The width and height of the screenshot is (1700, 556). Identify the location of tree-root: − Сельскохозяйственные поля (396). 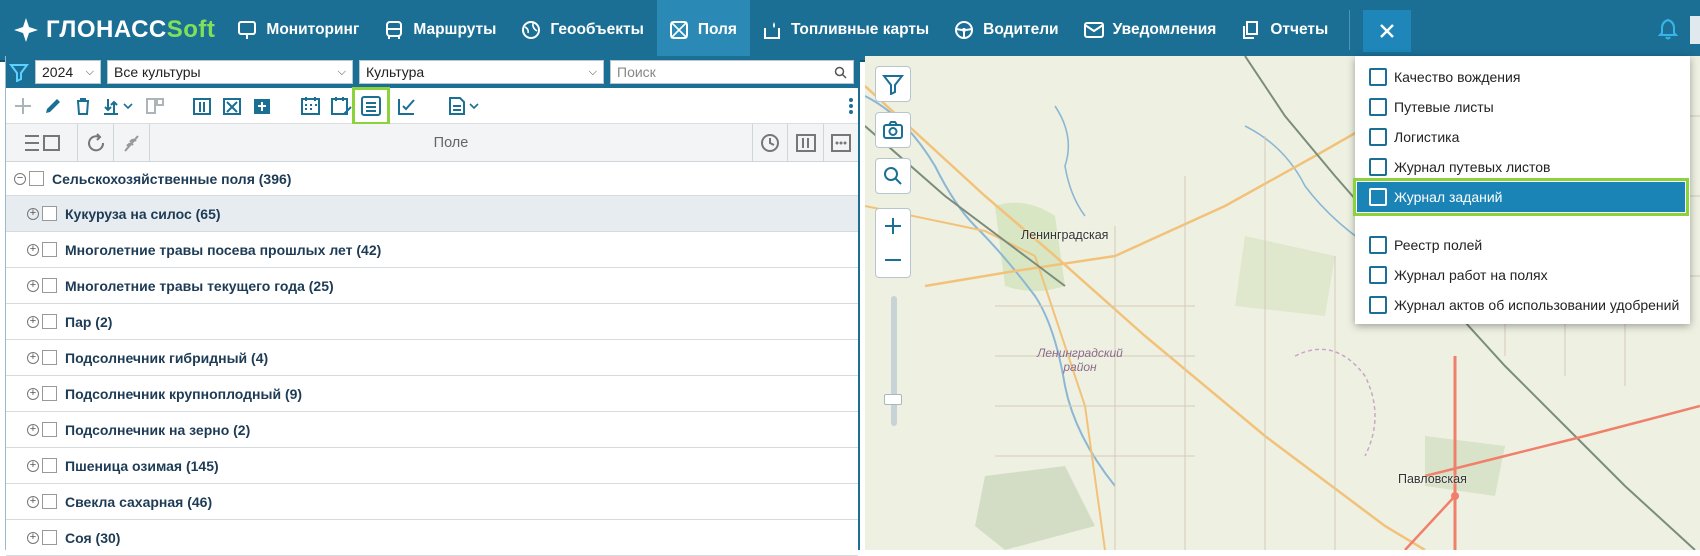
(432, 179).